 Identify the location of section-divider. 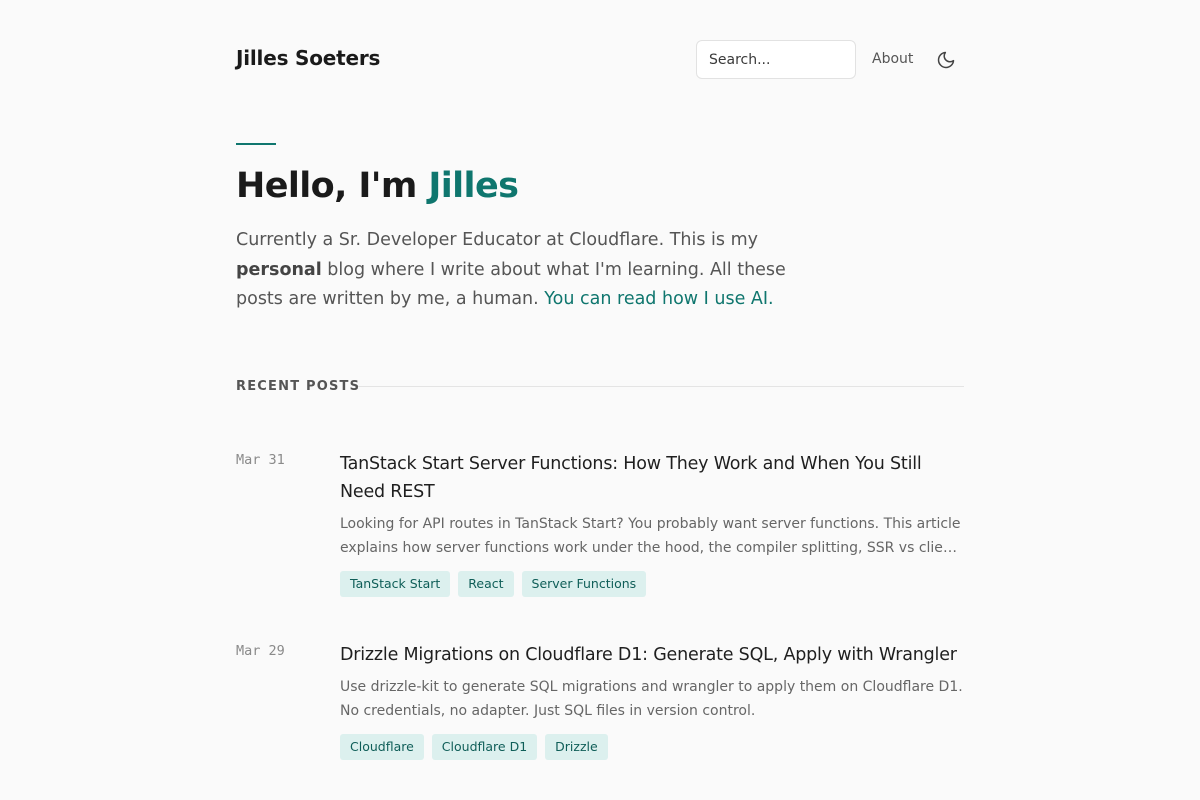
(661, 386).